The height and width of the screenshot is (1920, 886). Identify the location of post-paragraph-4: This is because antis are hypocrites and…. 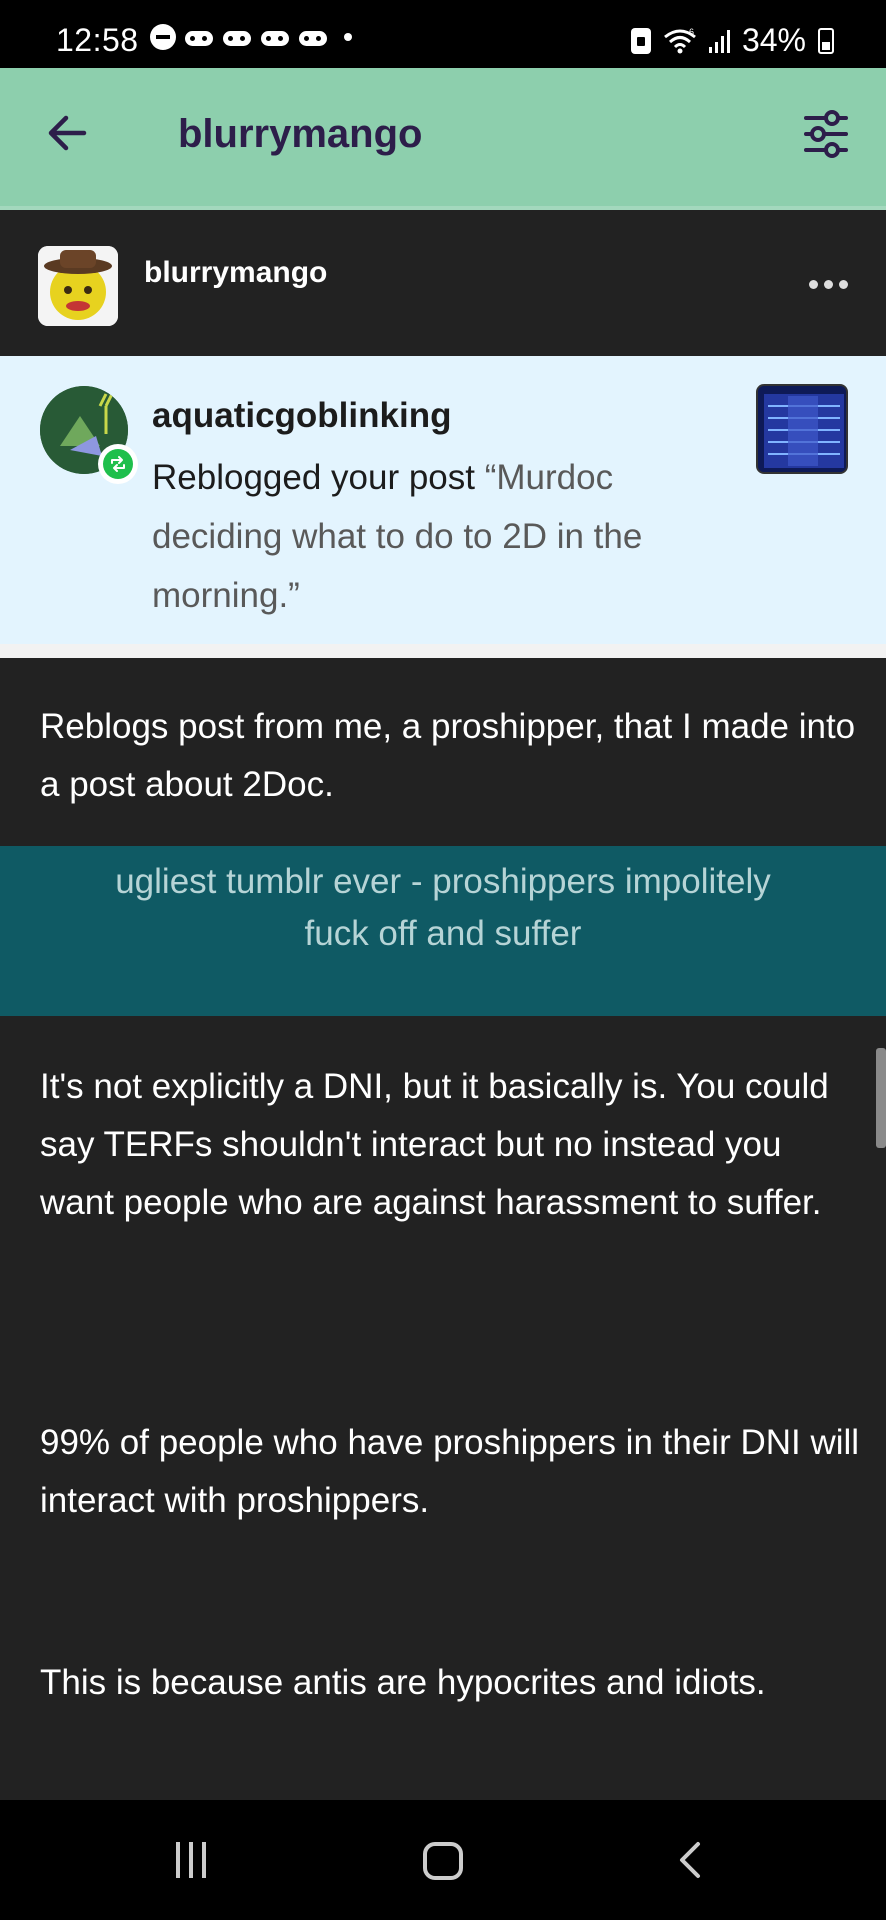
(403, 1682).